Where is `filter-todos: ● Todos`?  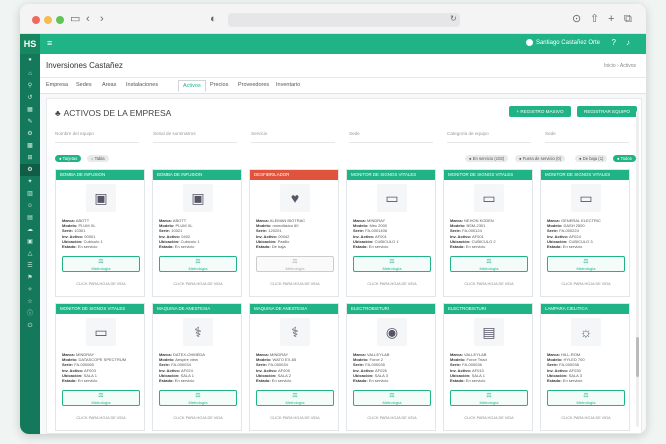
filter-todos: ● Todos is located at coordinates (624, 158).